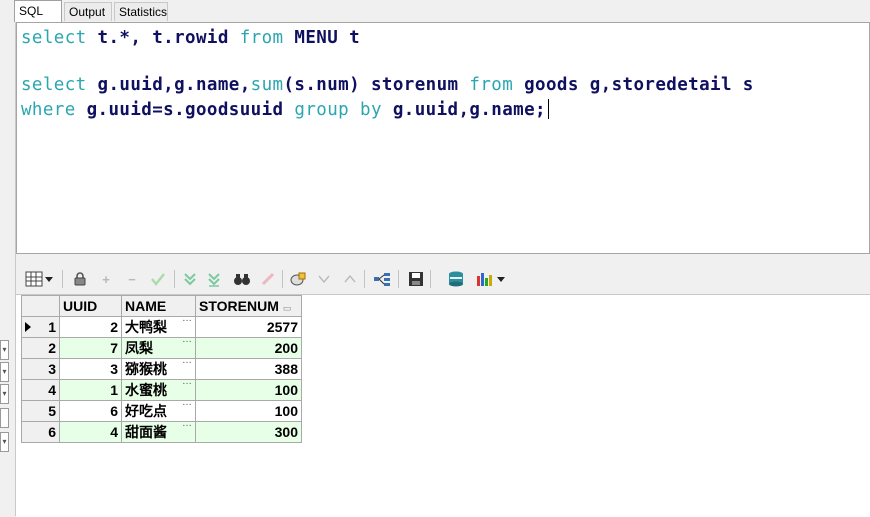  Describe the element at coordinates (146, 327) in the screenshot. I see `cell-name-text: 大鸭梨` at that location.